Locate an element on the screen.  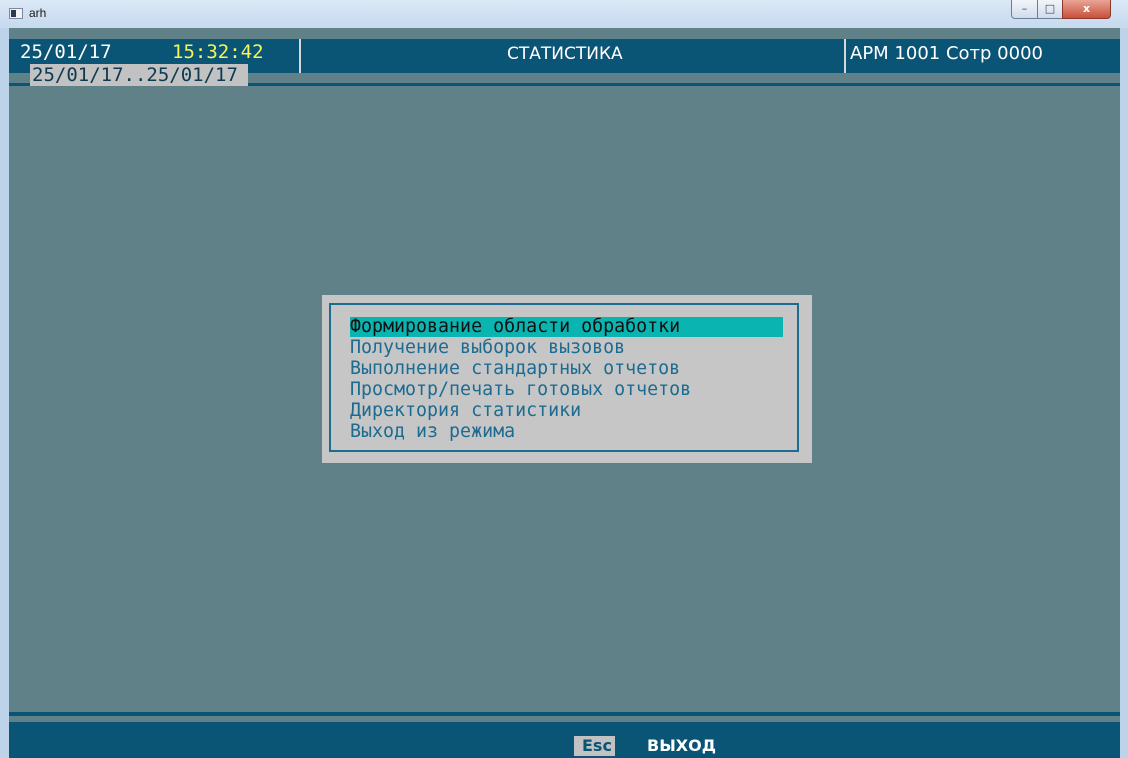
menu-item-statistics-directory: Директория статистики is located at coordinates (465, 411).